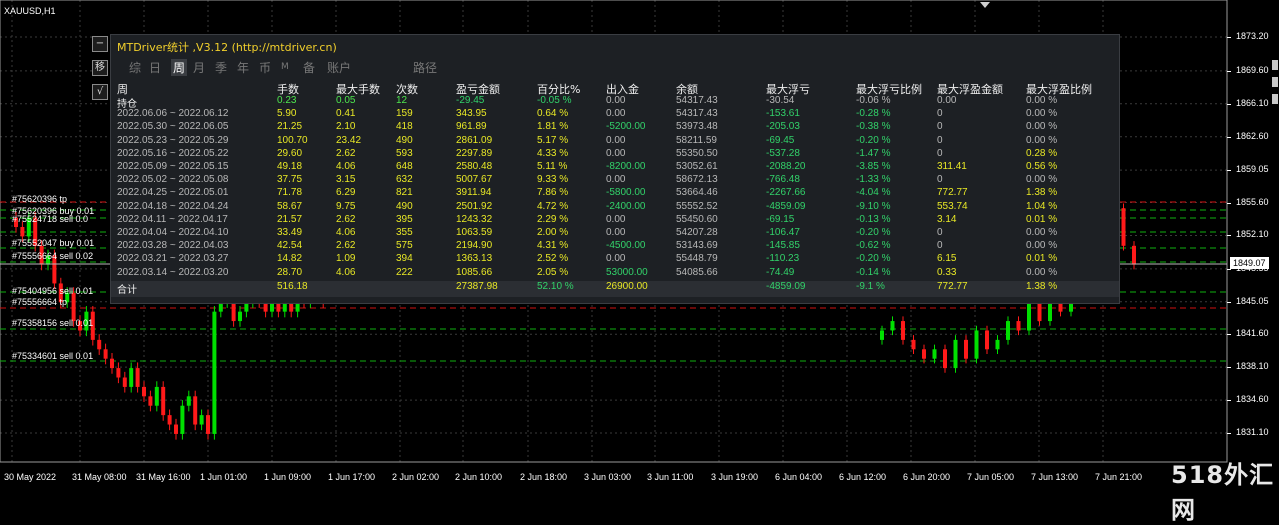 The image size is (1279, 525). Describe the element at coordinates (553, 272) in the screenshot. I see `table-cell: 2.05 %` at that location.